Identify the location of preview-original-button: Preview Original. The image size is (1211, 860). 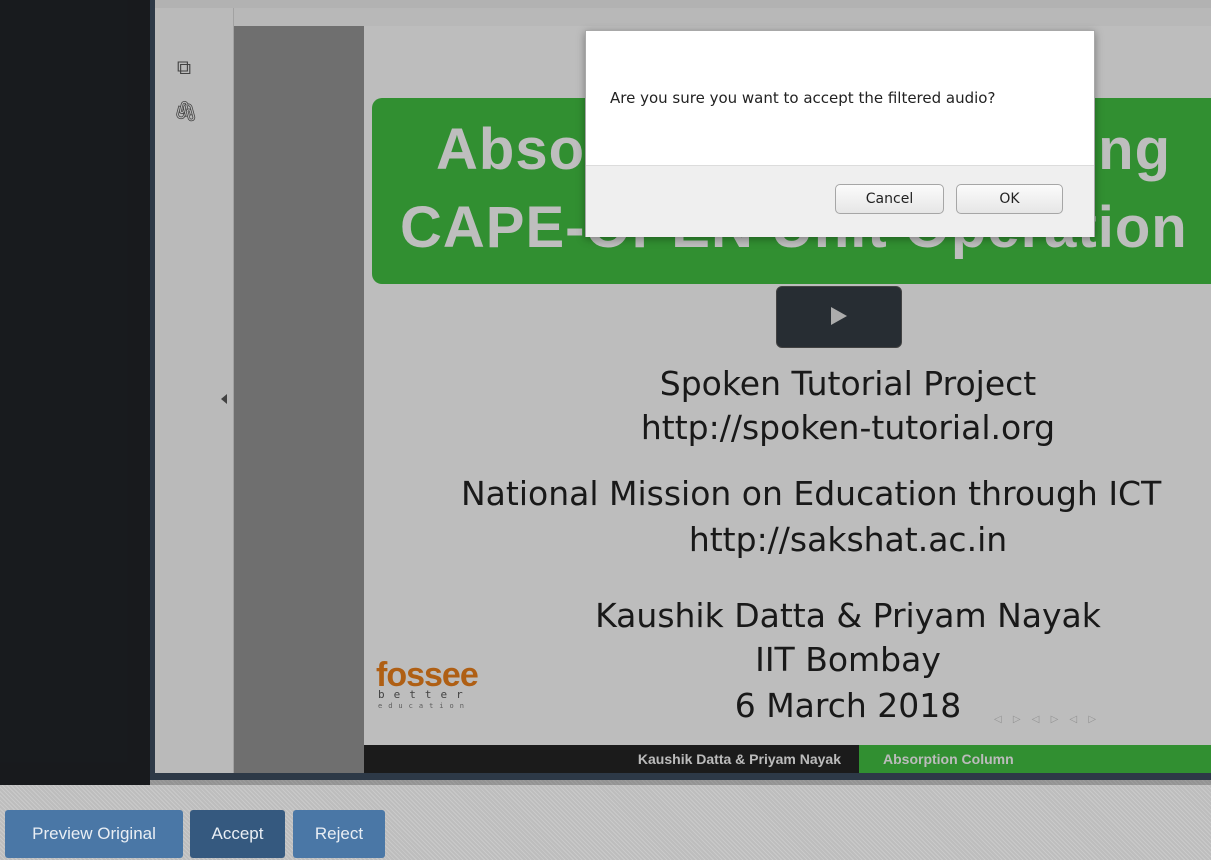
(94, 834).